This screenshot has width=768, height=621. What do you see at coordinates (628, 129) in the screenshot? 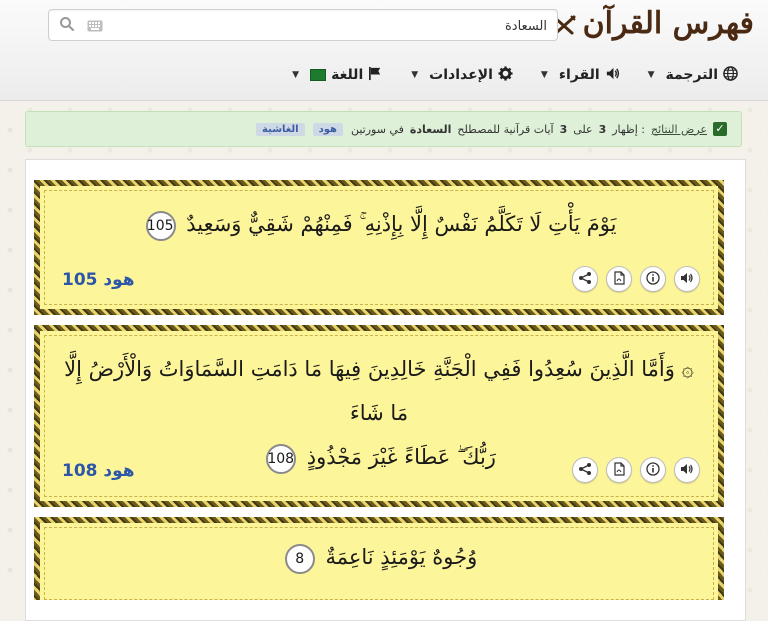
I see `notice-text-1: : إظهار` at bounding box center [628, 129].